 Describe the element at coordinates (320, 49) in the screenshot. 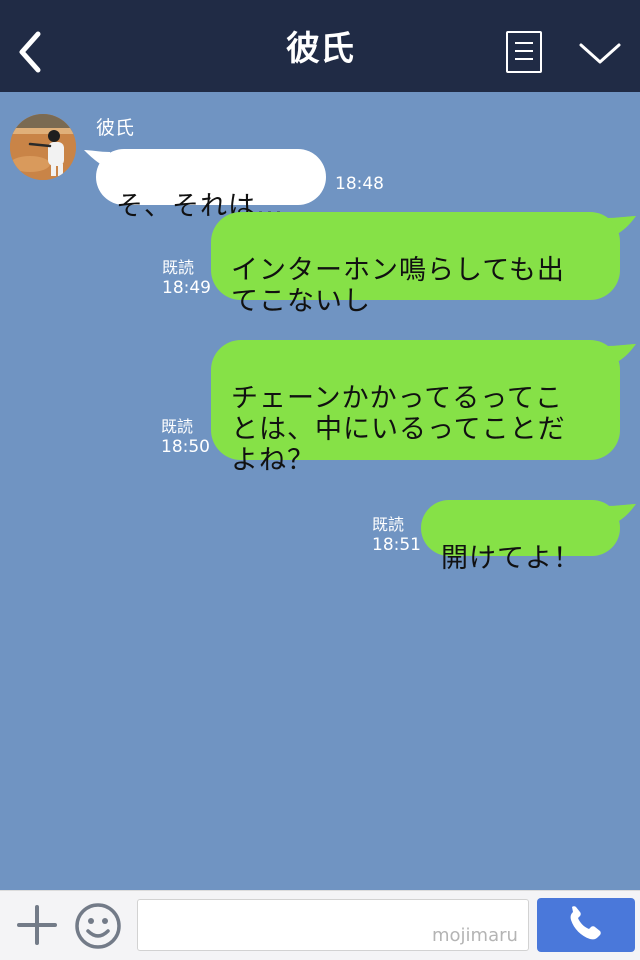

I see `chat-title: 彼氏` at that location.